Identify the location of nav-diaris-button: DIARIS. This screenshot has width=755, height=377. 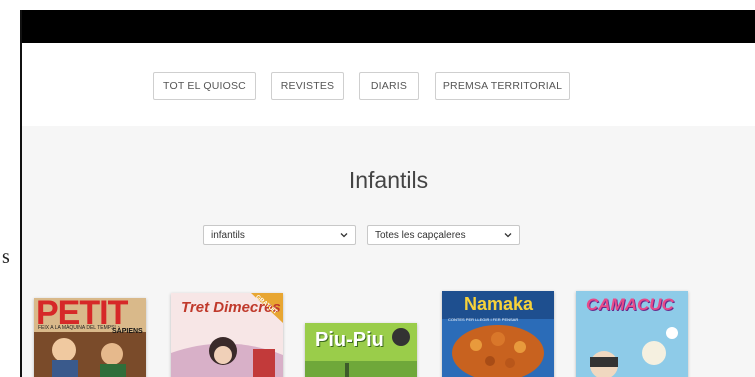
(389, 86).